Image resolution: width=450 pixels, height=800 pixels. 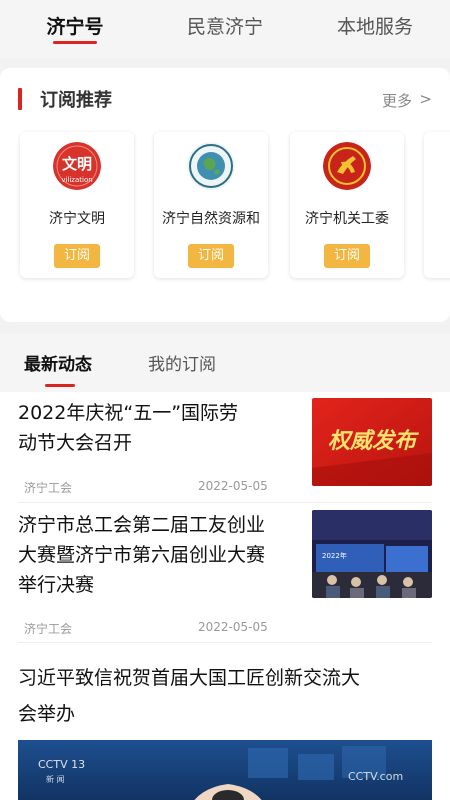 I want to click on news-thumbnail: 权威发布, so click(x=372, y=442).